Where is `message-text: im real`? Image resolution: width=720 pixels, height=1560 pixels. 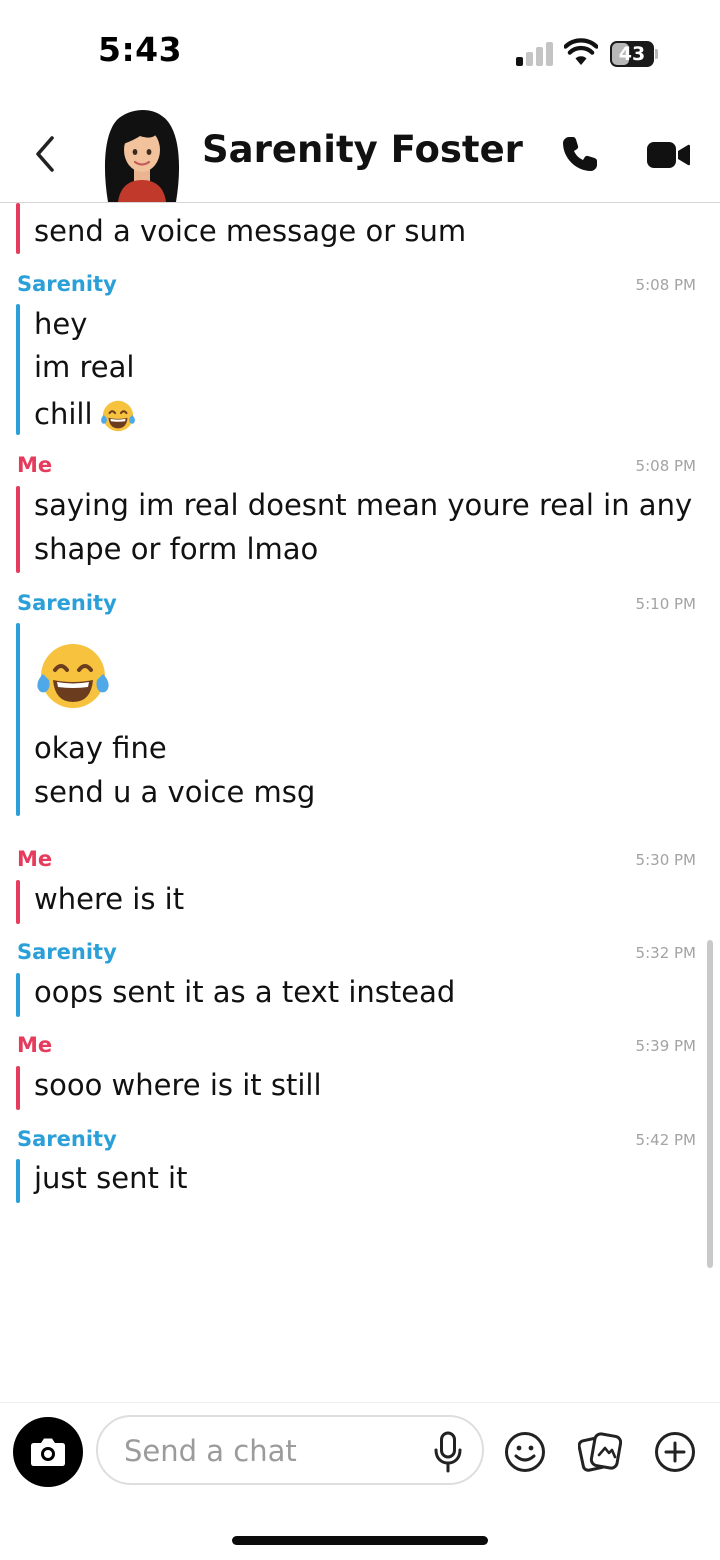 message-text: im real is located at coordinates (84, 367).